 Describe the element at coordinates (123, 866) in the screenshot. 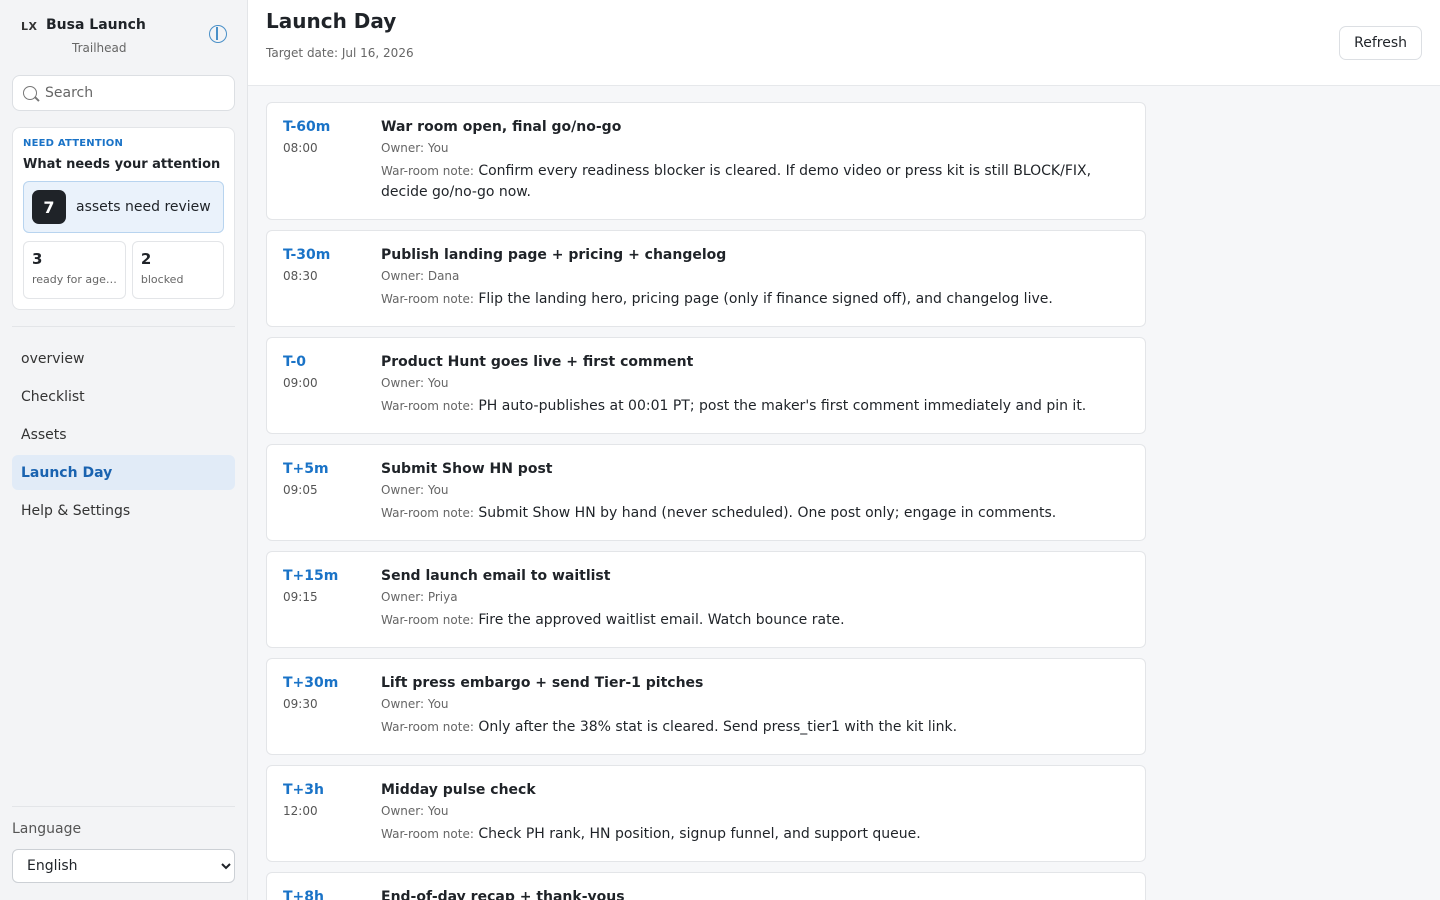

I see `language-select: English` at that location.